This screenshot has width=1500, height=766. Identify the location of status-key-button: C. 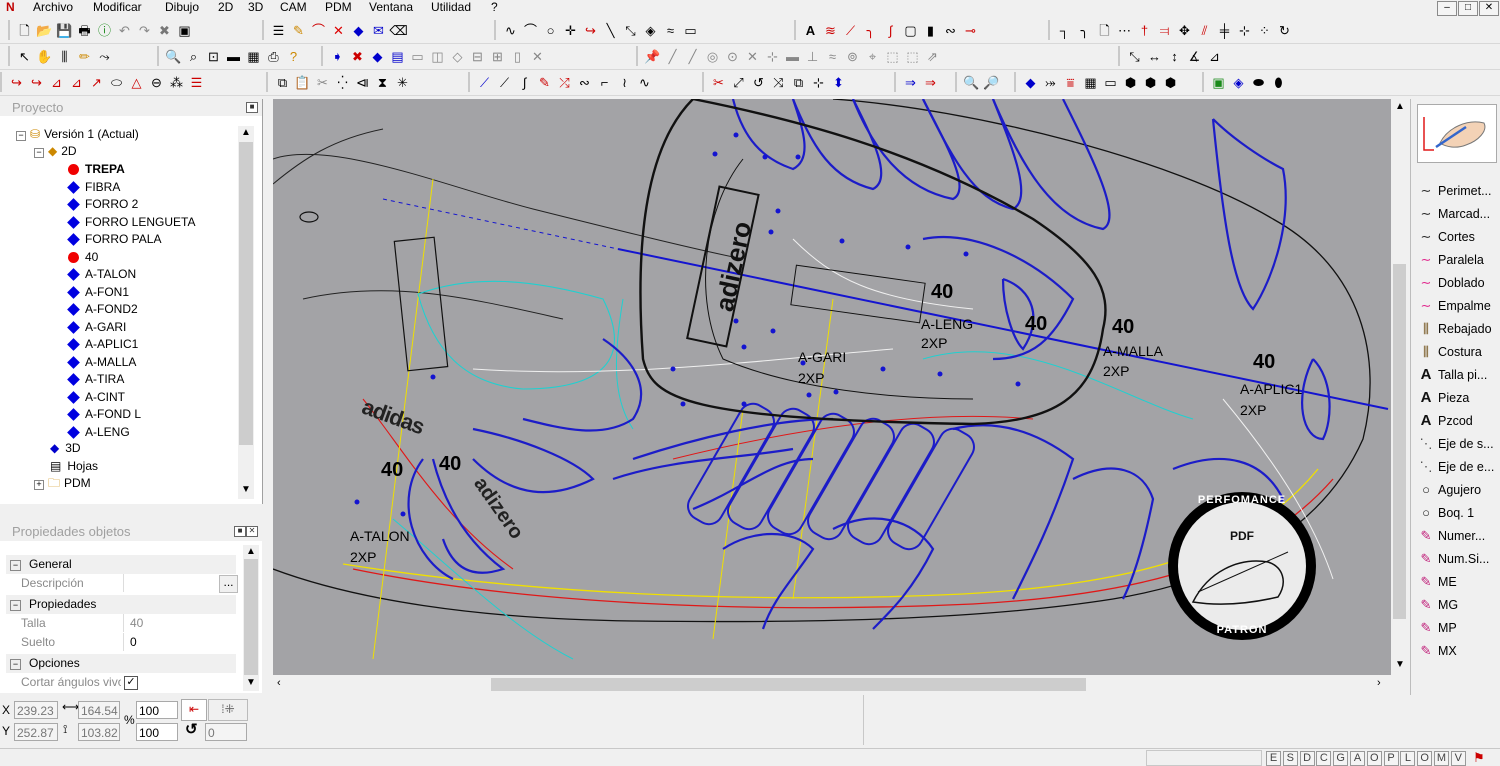
(1324, 758).